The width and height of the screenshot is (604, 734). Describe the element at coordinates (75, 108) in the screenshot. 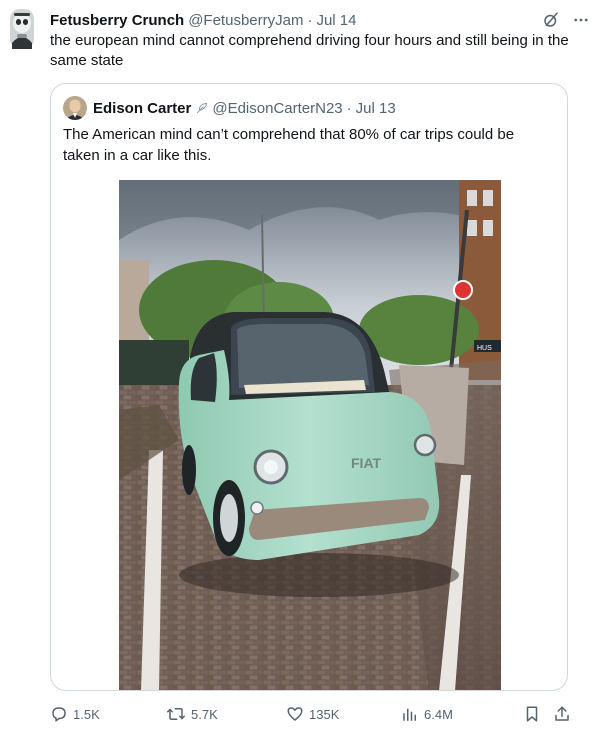

I see `quote-avatar` at that location.